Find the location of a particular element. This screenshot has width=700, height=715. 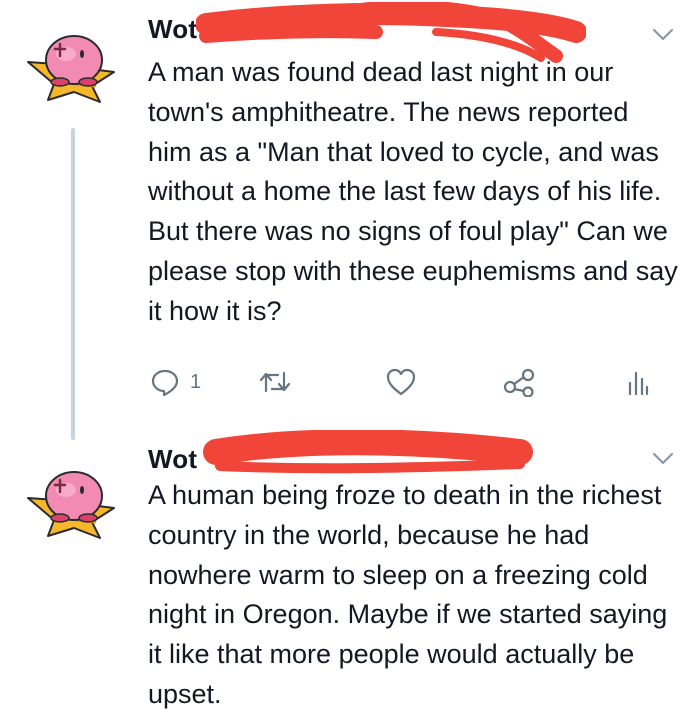

share-icon is located at coordinates (519, 382).